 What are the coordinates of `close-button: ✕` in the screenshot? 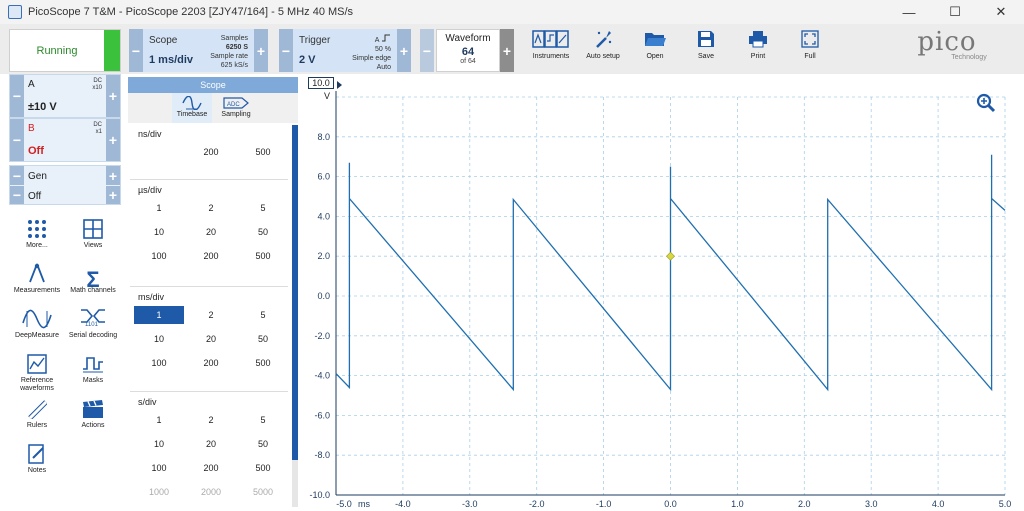 It's located at (1001, 12).